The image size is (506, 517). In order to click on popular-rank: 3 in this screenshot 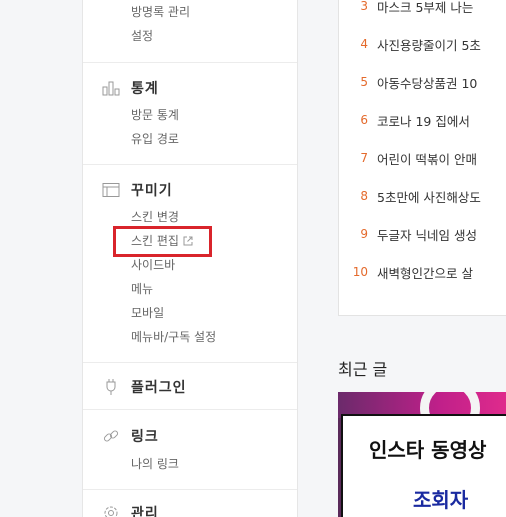, I will do `click(364, 6)`.